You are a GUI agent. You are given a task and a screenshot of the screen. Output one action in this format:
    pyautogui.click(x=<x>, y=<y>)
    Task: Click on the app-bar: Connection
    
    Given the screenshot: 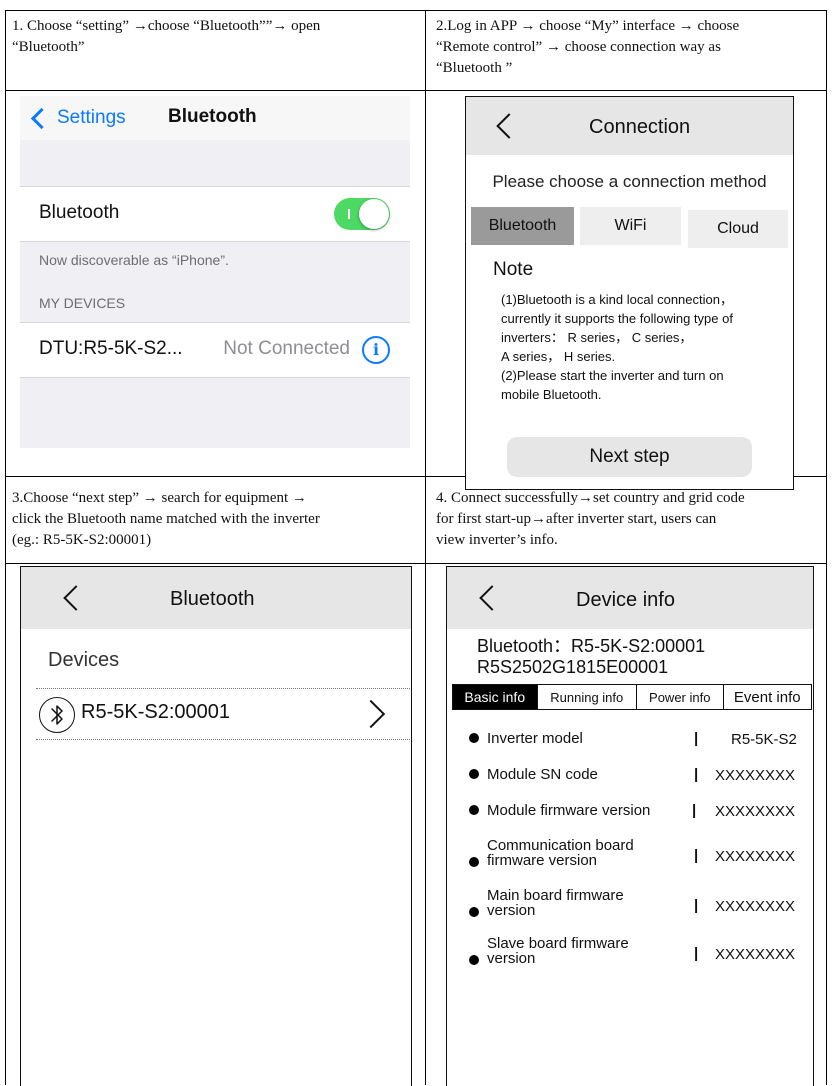 What is the action you would take?
    pyautogui.click(x=629, y=126)
    